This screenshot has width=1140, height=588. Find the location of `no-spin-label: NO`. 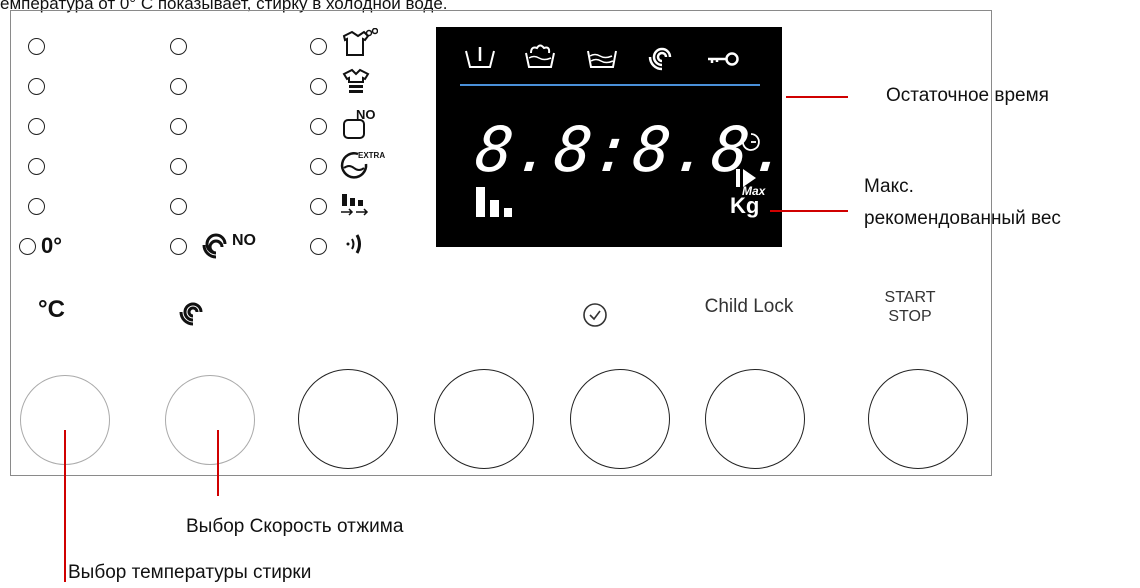

no-spin-label: NO is located at coordinates (244, 240).